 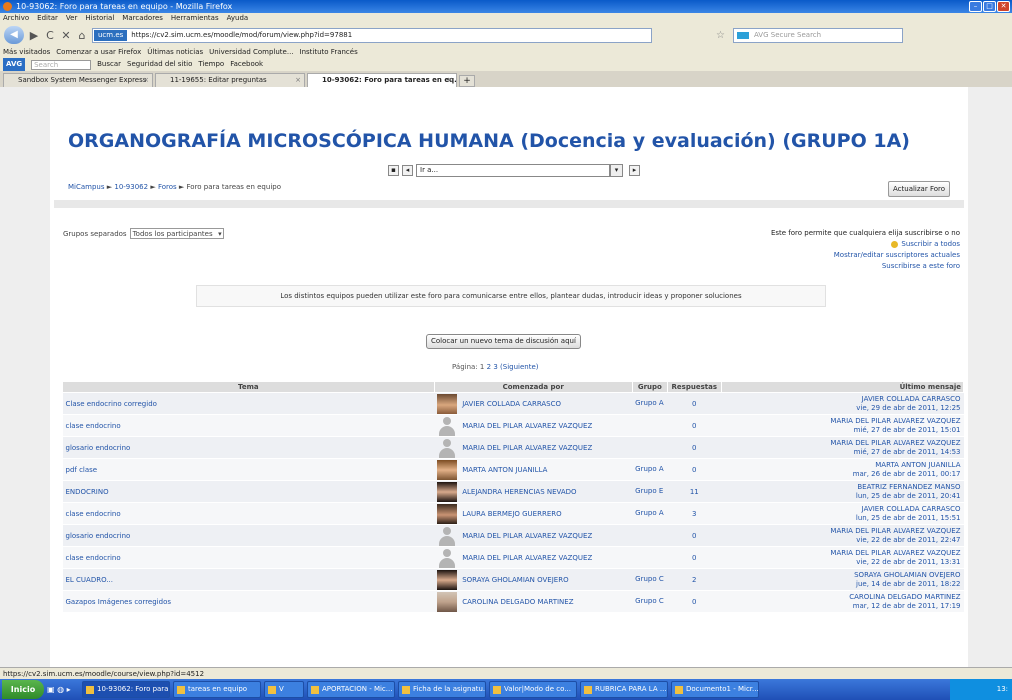 What do you see at coordinates (14, 35) in the screenshot?
I see `back-button: ◀` at bounding box center [14, 35].